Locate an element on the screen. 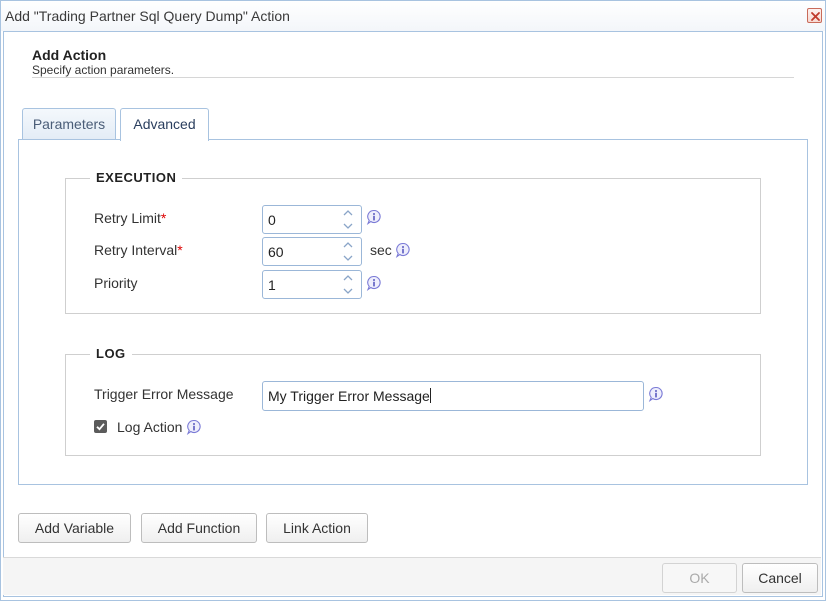 The height and width of the screenshot is (601, 826). trigger-error-message-input: My Trigger Error Message is located at coordinates (453, 396).